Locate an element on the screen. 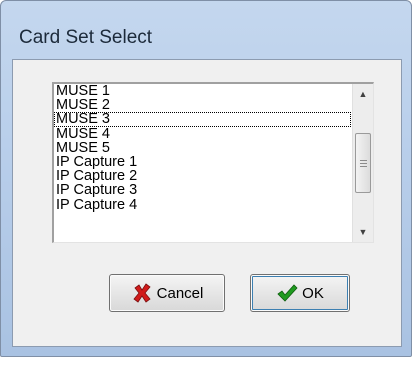  list-item: IP Capture 4 is located at coordinates (202, 204).